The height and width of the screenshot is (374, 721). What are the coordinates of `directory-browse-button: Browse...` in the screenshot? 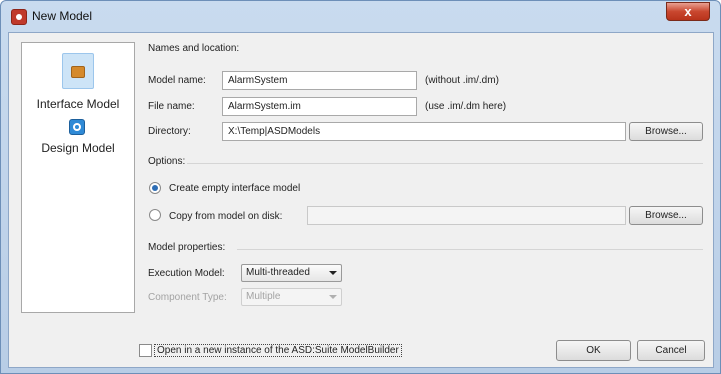 It's located at (666, 131).